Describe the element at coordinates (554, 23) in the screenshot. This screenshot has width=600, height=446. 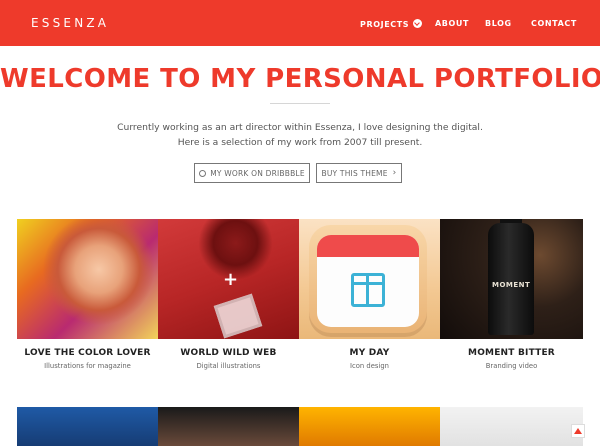
I see `nav-item-contact: CONTACT` at that location.